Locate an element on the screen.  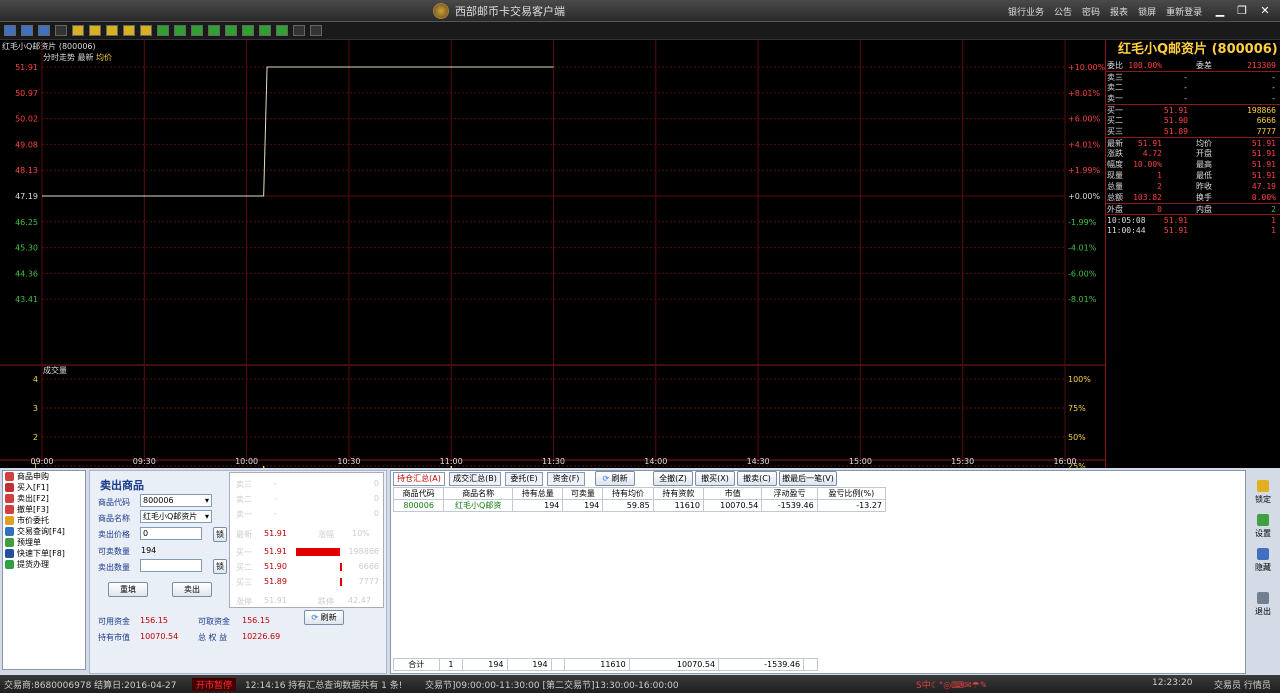
indicator-4-icon is located at coordinates (214, 30).